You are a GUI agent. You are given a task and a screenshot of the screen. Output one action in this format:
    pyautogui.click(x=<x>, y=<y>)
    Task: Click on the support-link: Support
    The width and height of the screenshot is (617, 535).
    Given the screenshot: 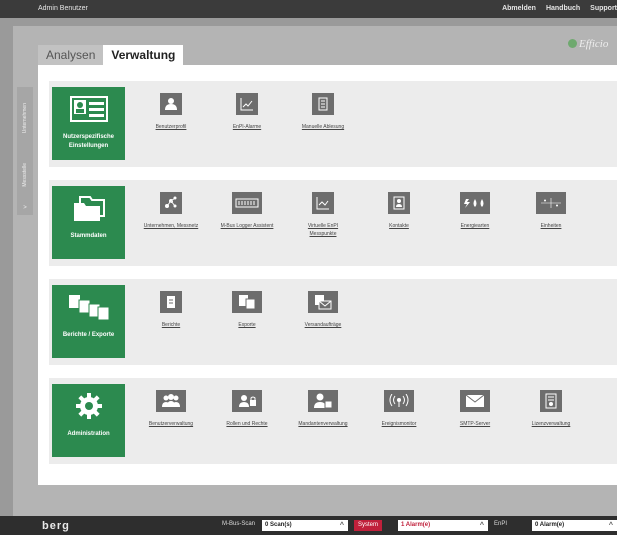 What is the action you would take?
    pyautogui.click(x=603, y=8)
    